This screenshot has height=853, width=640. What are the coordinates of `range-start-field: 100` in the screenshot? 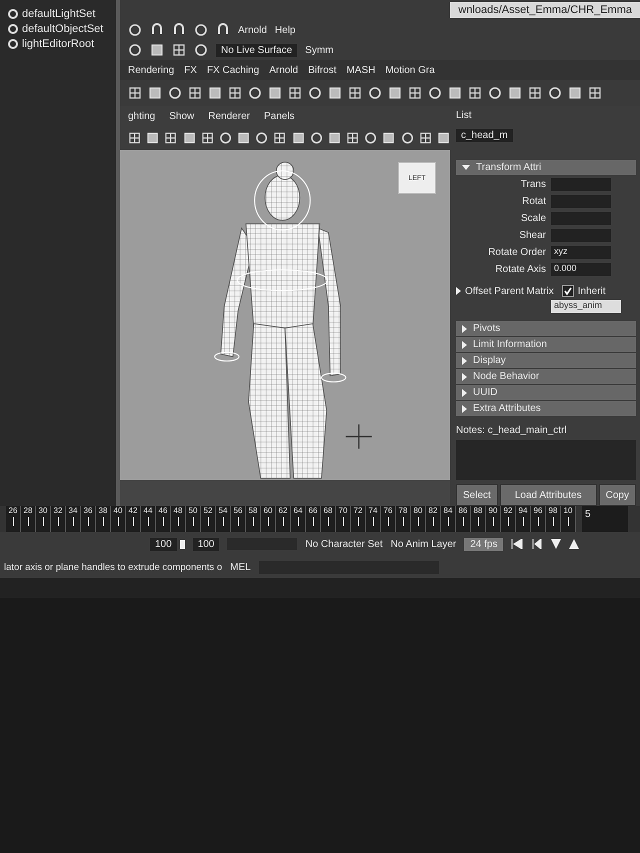 It's located at (163, 544).